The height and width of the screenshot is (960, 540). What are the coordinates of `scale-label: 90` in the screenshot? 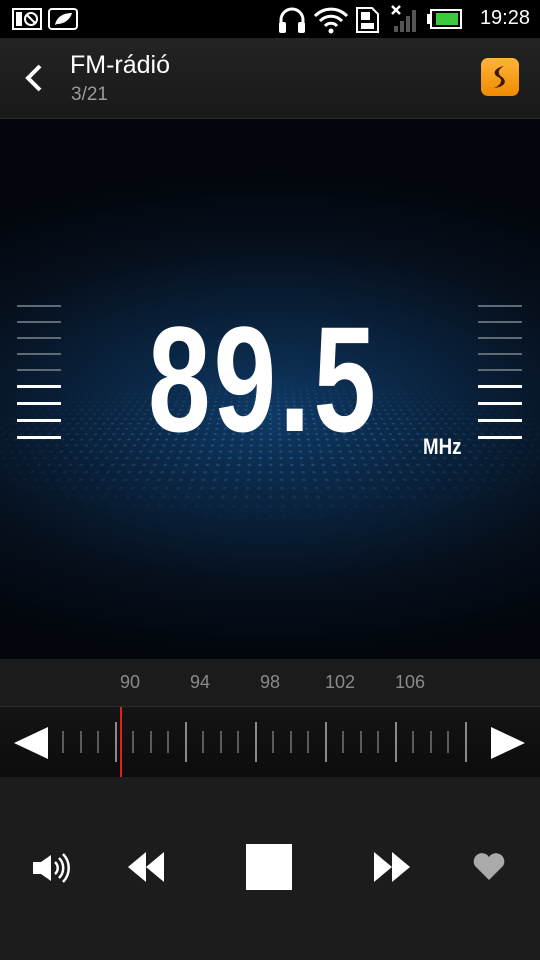 It's located at (130, 682).